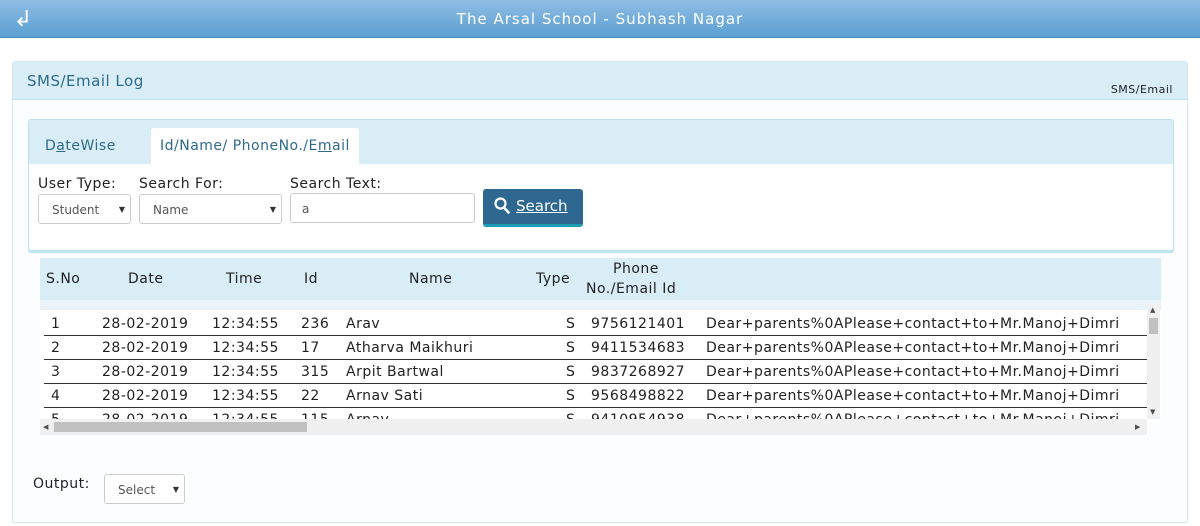  Describe the element at coordinates (1153, 326) in the screenshot. I see `vertical-scroll-thumb` at that location.